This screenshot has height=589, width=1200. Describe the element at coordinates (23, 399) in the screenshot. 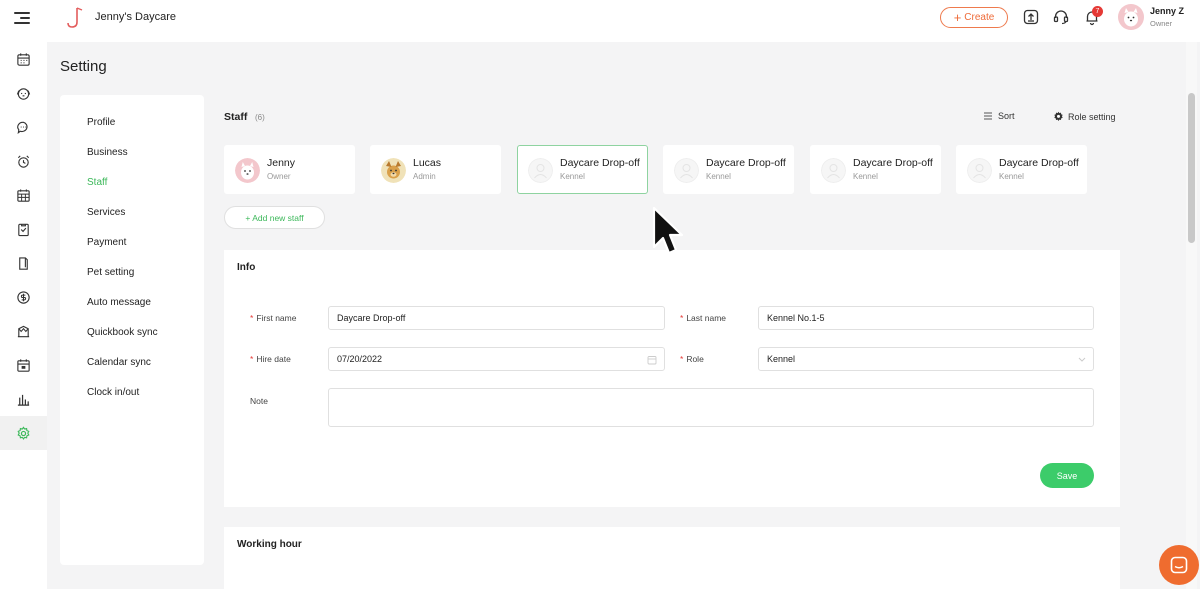

I see `nav-analytics` at that location.